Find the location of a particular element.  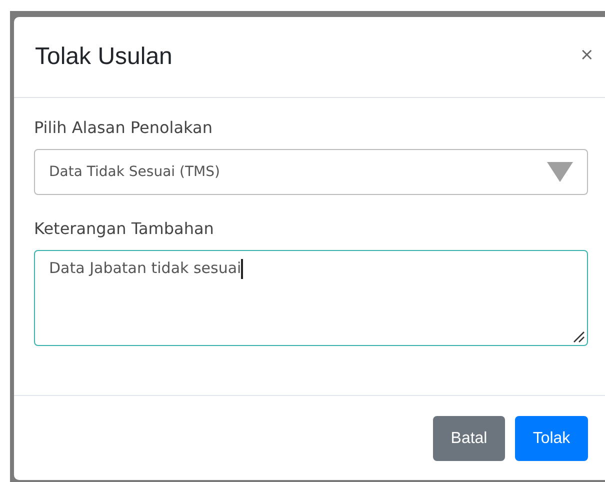

field-label: Pilih Alasan Penolakan is located at coordinates (123, 127).